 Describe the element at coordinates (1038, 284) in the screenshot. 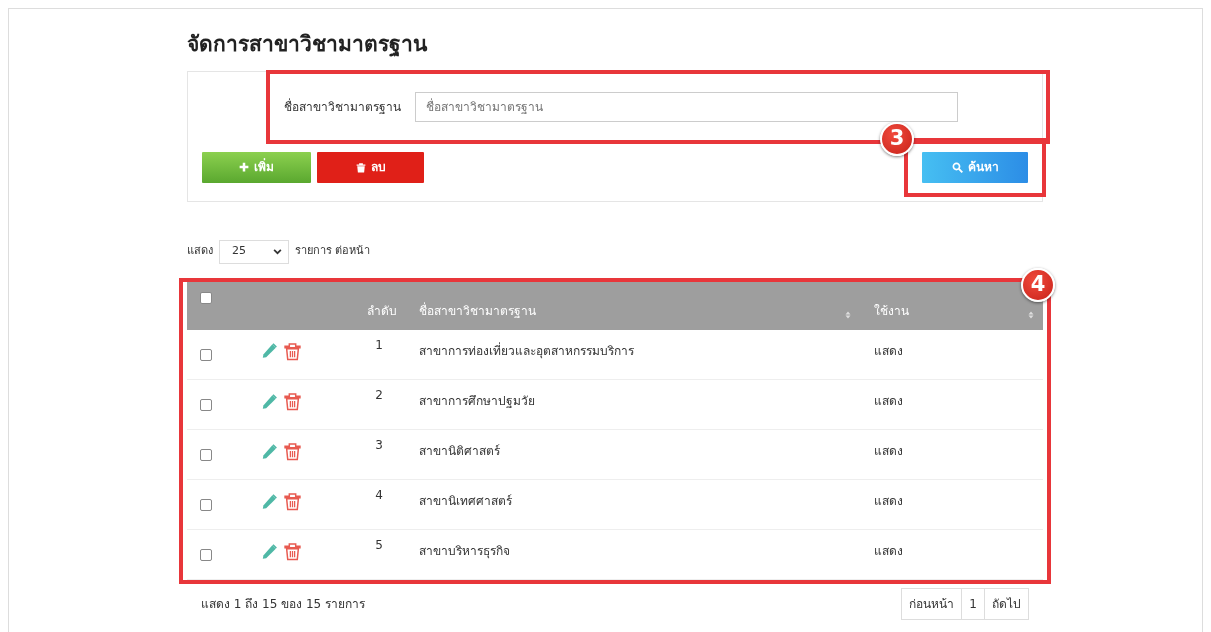

I see `step-badge: 4` at that location.